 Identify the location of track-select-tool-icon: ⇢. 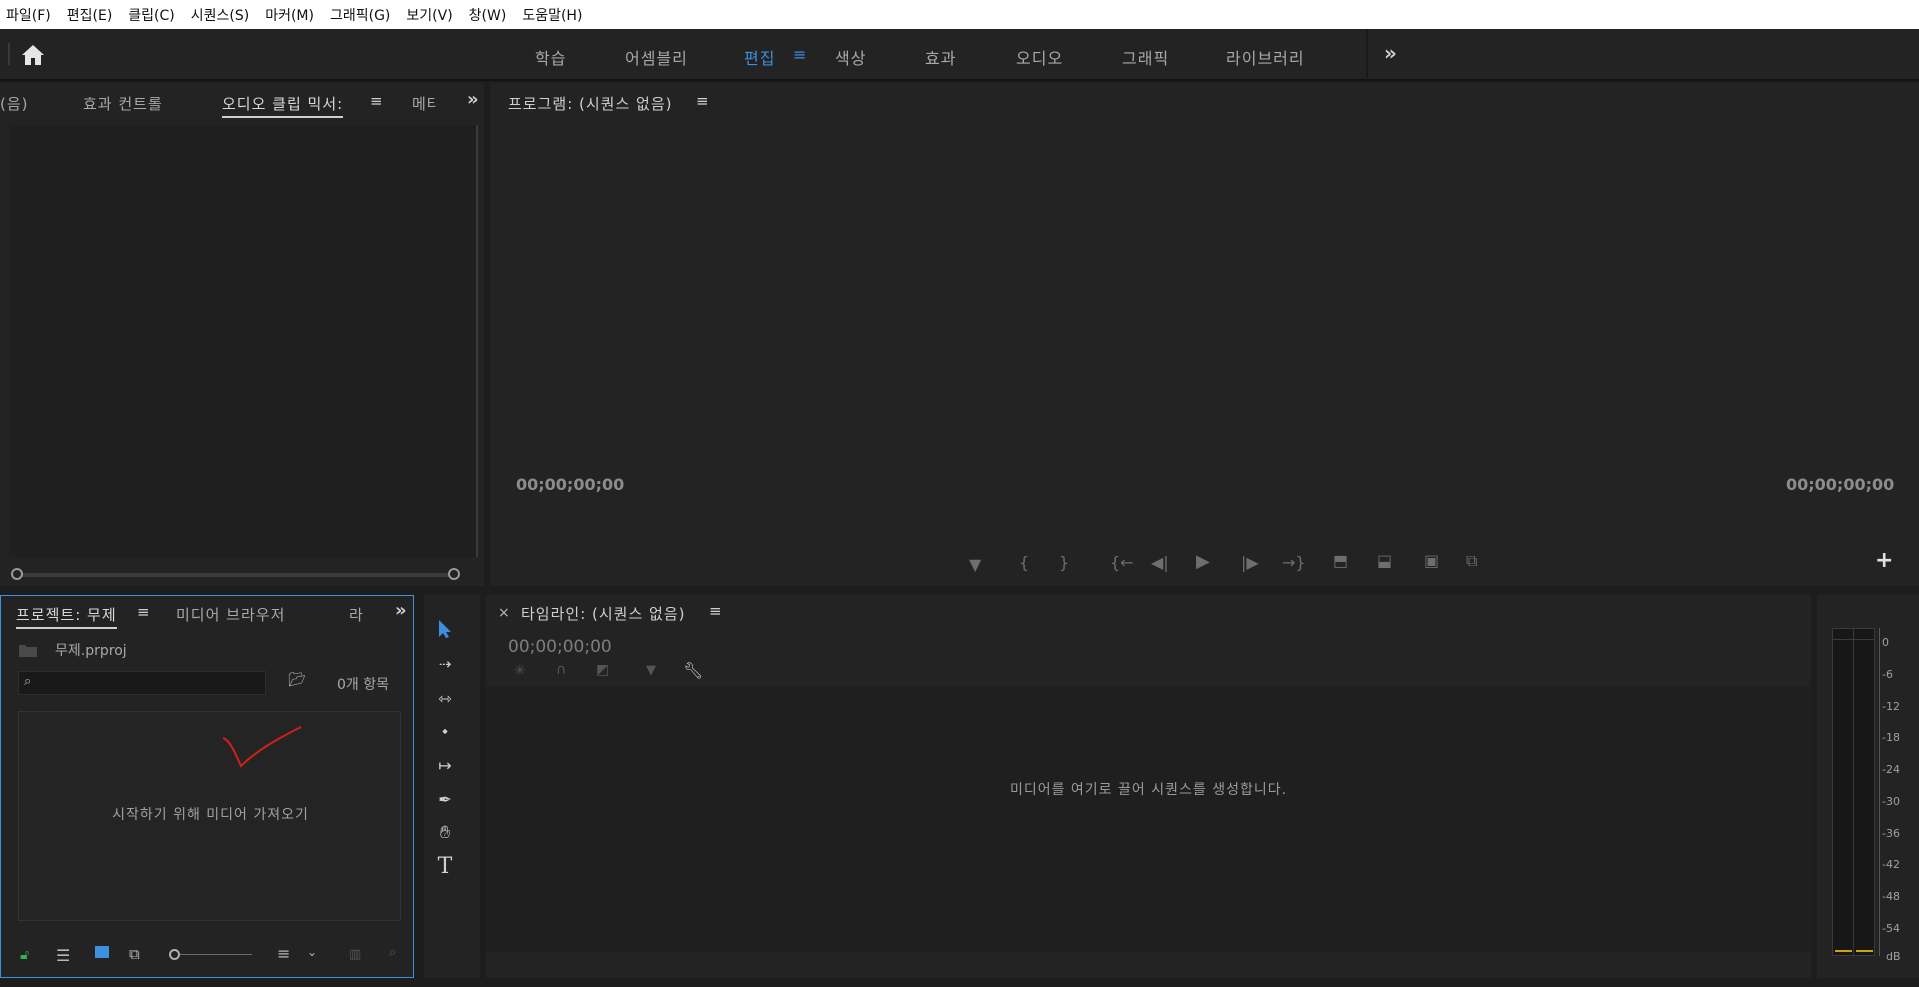
(445, 664).